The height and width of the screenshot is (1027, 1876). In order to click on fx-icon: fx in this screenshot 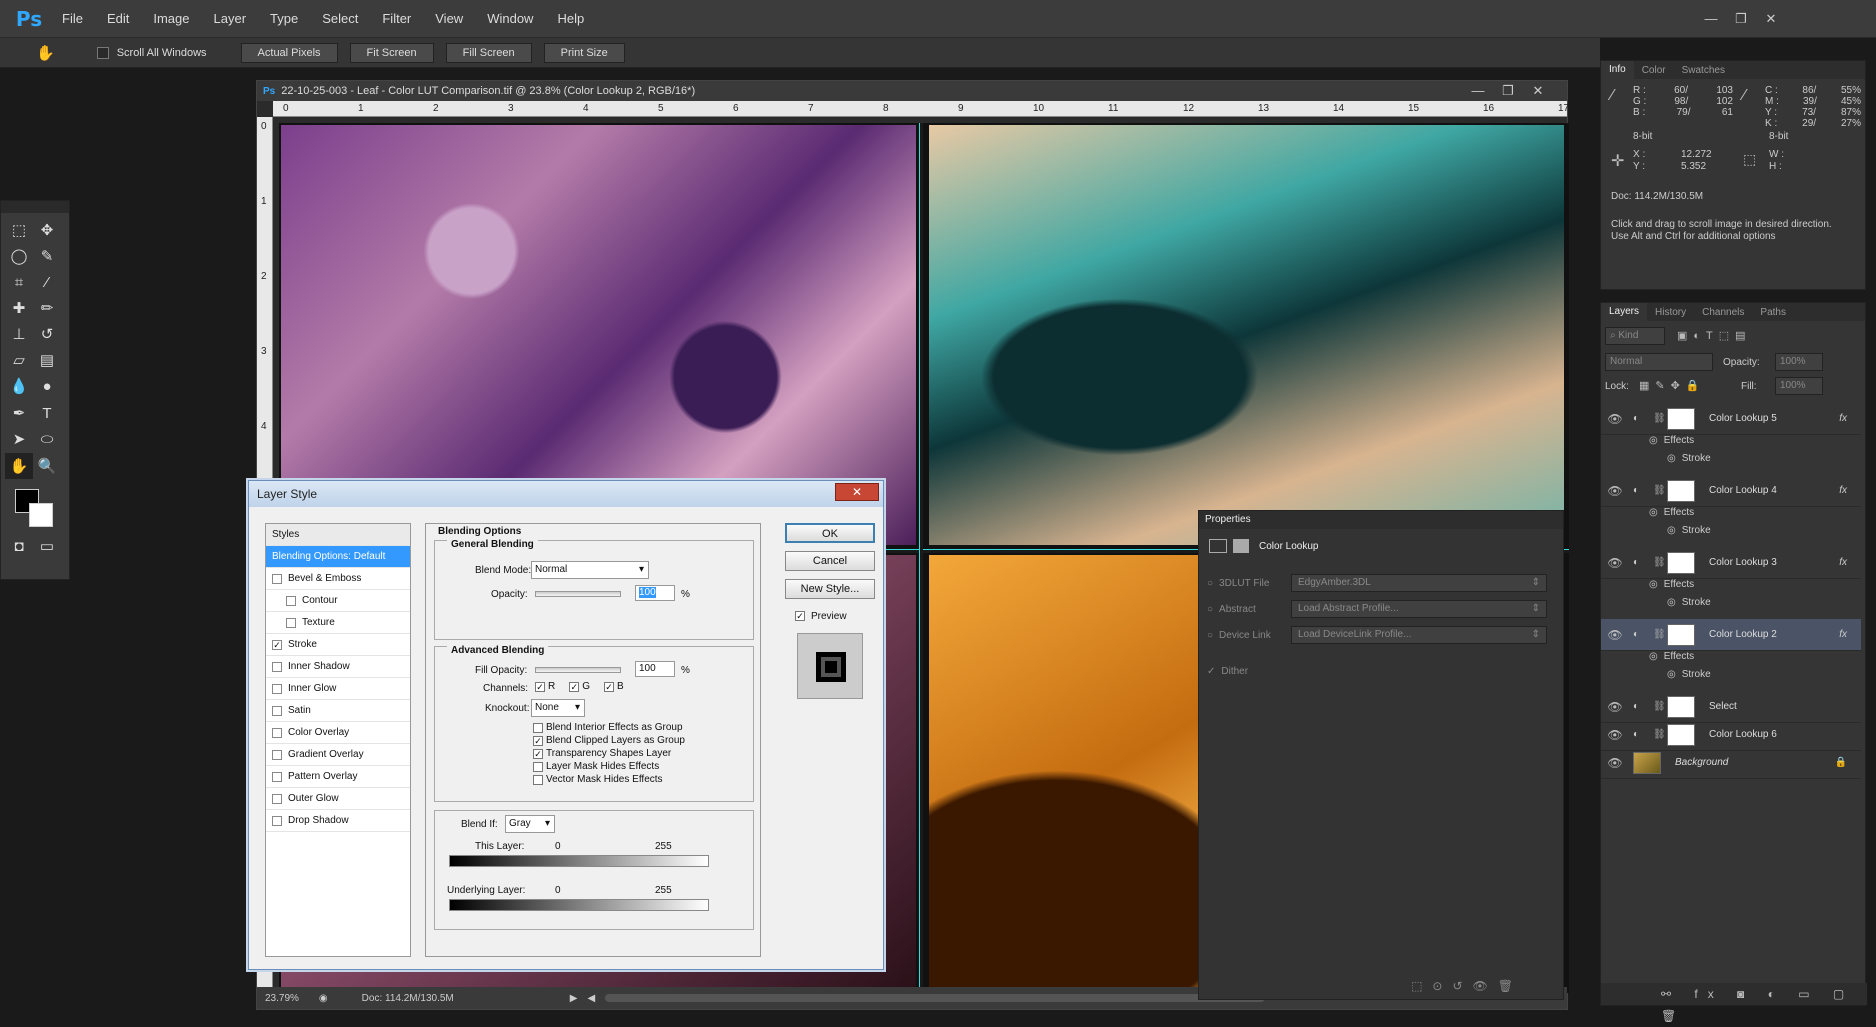, I will do `click(1843, 418)`.